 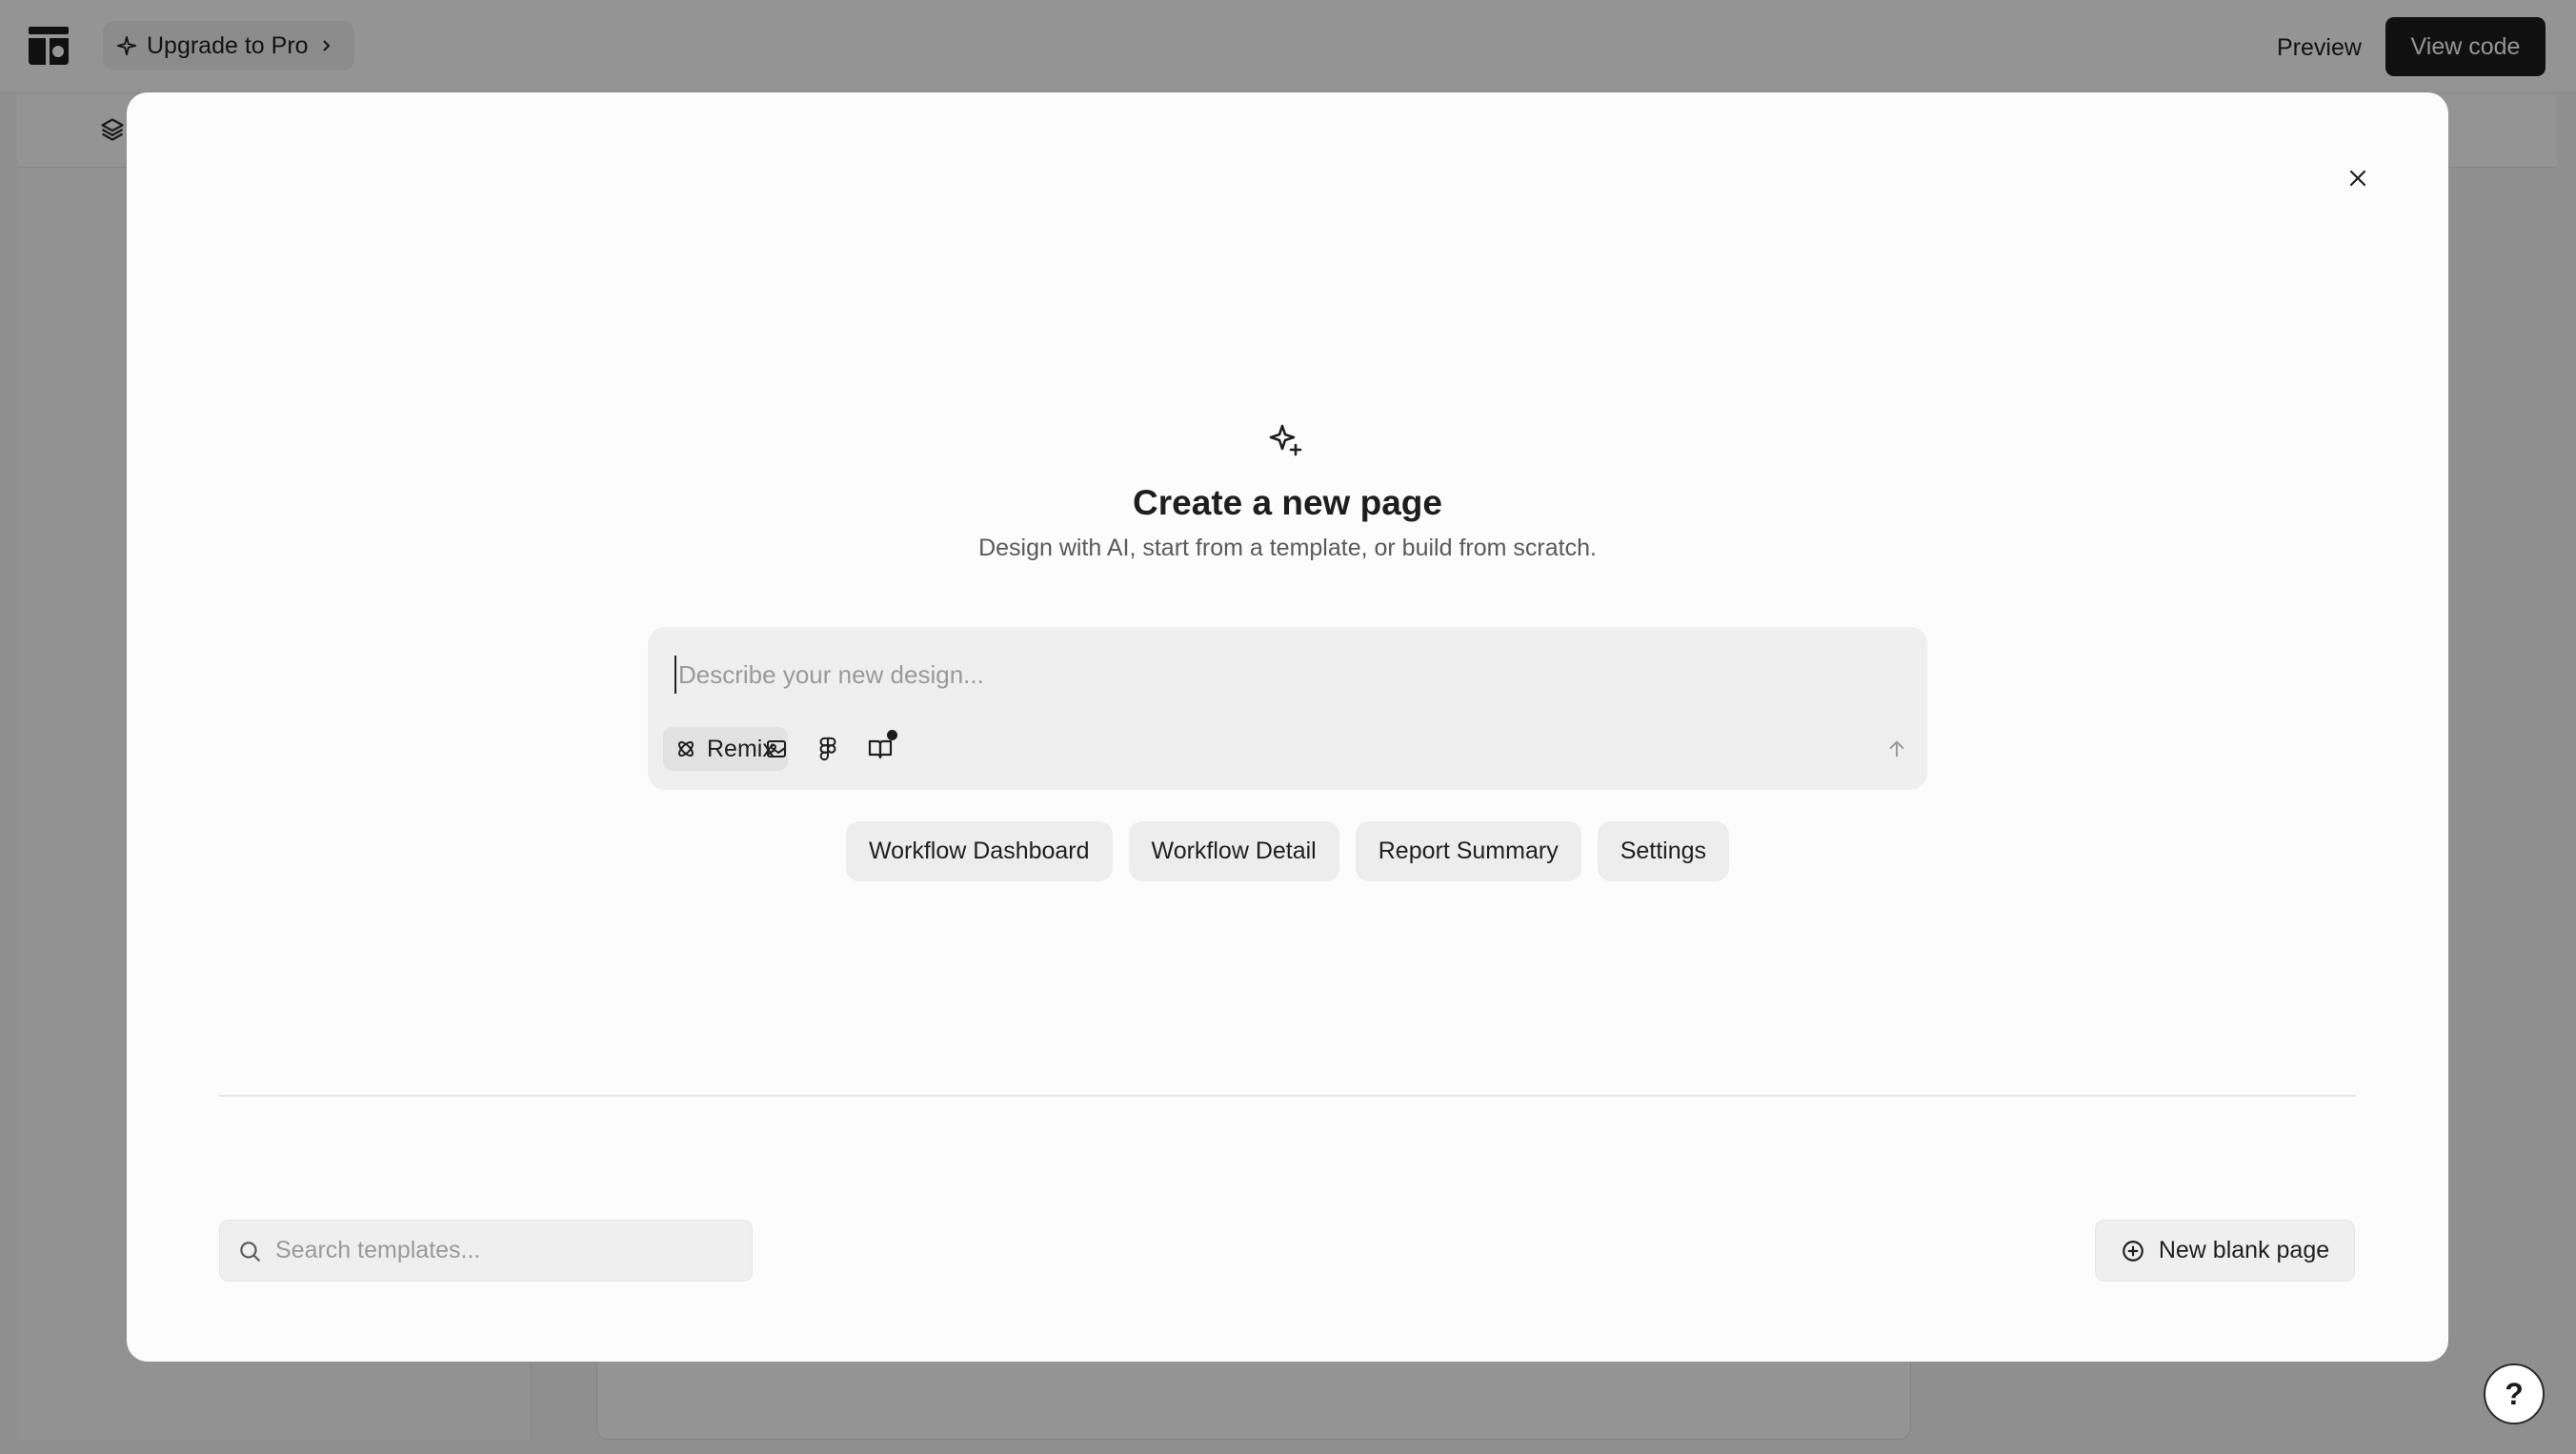 I want to click on new-blank-page-label: New blank page, so click(x=2244, y=1250).